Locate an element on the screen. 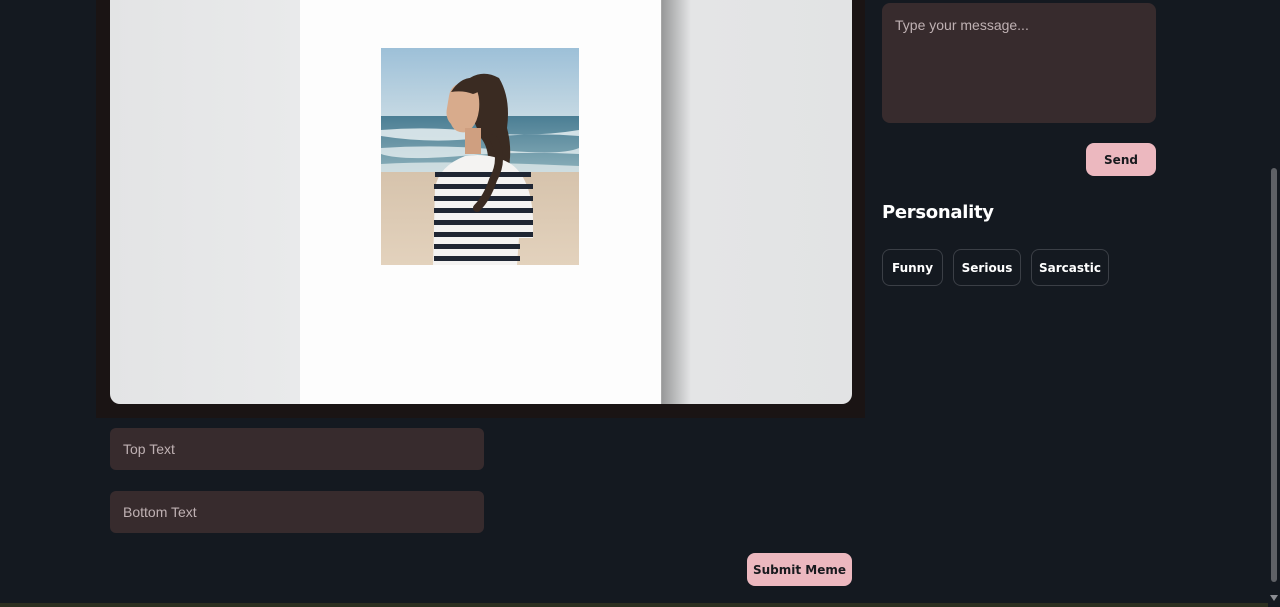  send-button: Send is located at coordinates (1121, 159).